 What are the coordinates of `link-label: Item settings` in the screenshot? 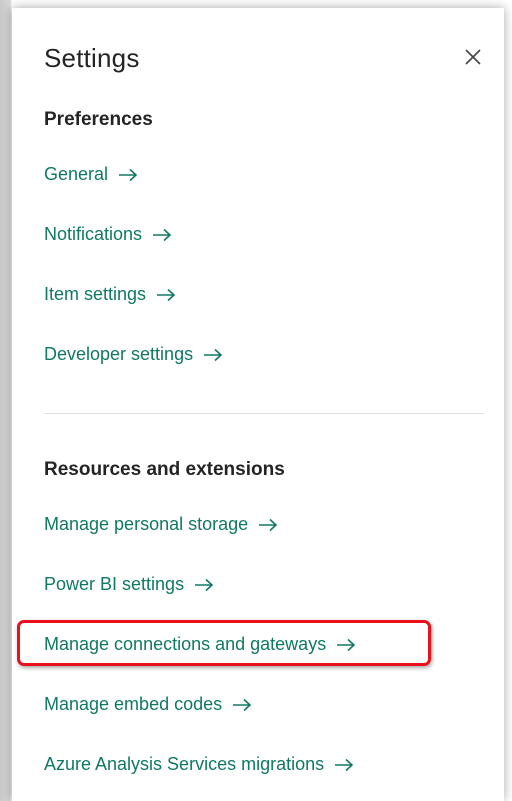 It's located at (95, 294).